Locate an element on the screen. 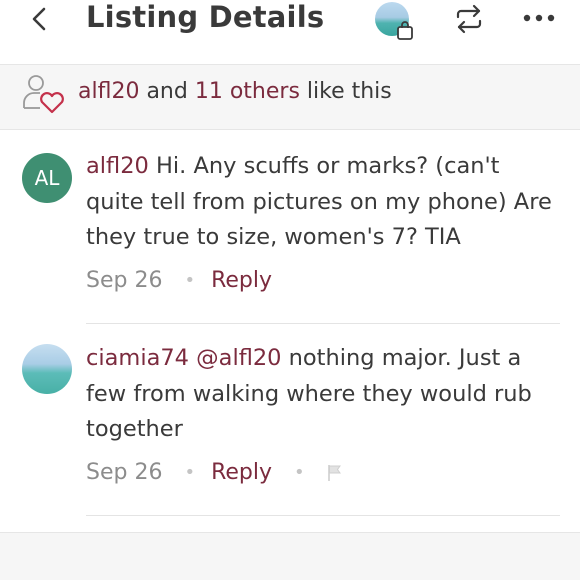 The image size is (580, 580). mention-link: @alfl20 is located at coordinates (238, 358).